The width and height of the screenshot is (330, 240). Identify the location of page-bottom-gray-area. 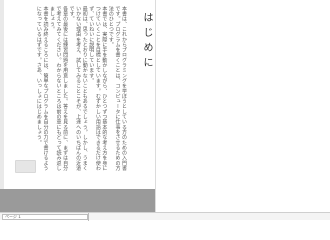
(77, 200).